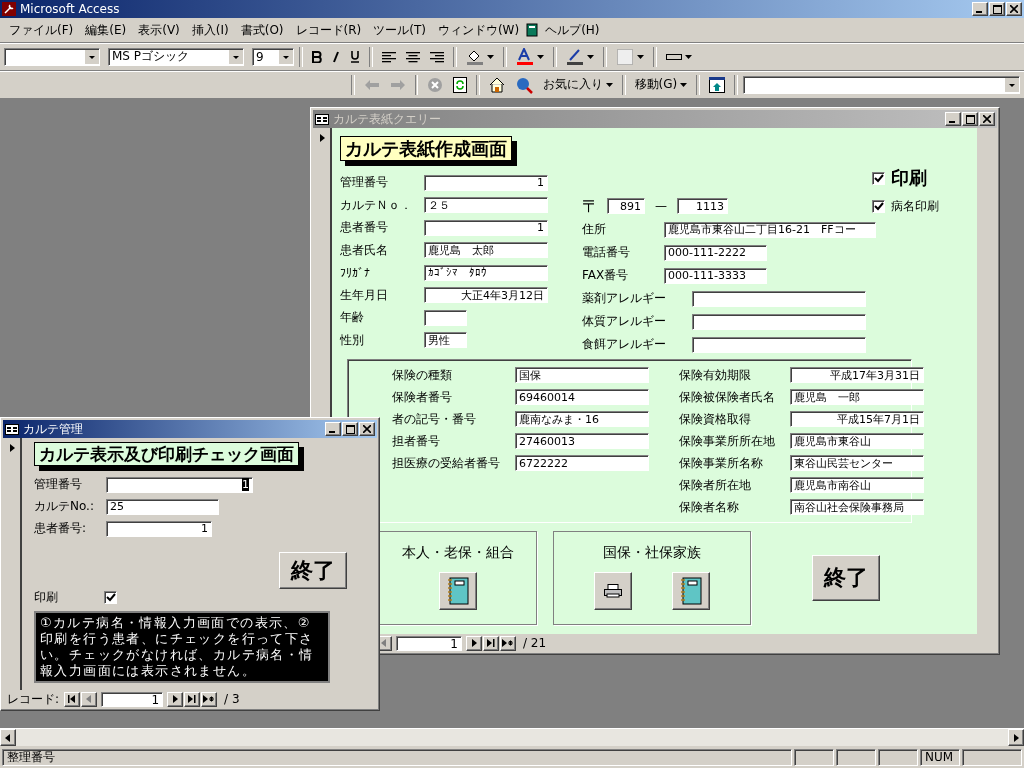 Image resolution: width=1024 pixels, height=768 pixels. What do you see at coordinates (162, 506) in the screenshot?
I see `input-field: 25` at bounding box center [162, 506].